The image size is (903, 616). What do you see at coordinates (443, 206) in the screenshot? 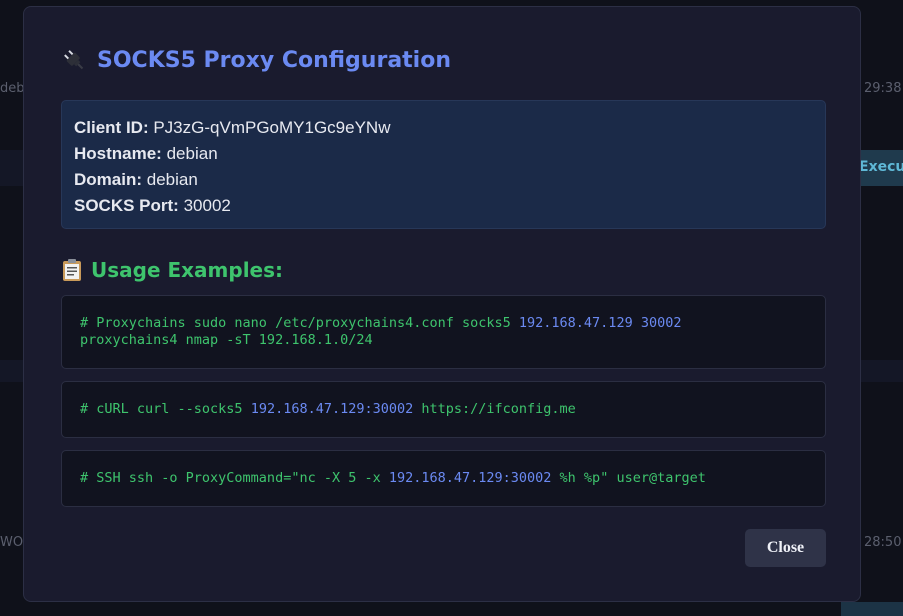
I see `socks-port-row: SOCKS Port: 30002` at bounding box center [443, 206].